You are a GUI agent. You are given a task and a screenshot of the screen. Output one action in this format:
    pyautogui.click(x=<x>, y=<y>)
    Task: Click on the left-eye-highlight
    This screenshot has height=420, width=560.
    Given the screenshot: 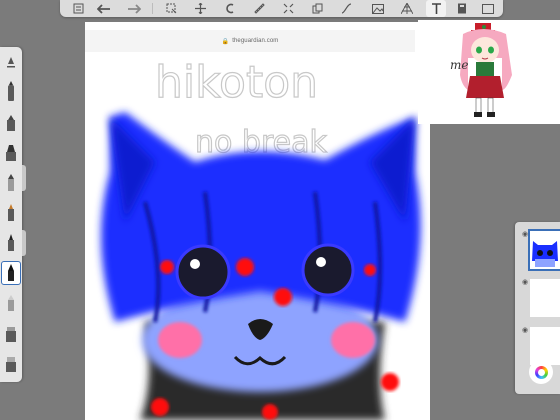 What is the action you would take?
    pyautogui.click(x=195, y=264)
    